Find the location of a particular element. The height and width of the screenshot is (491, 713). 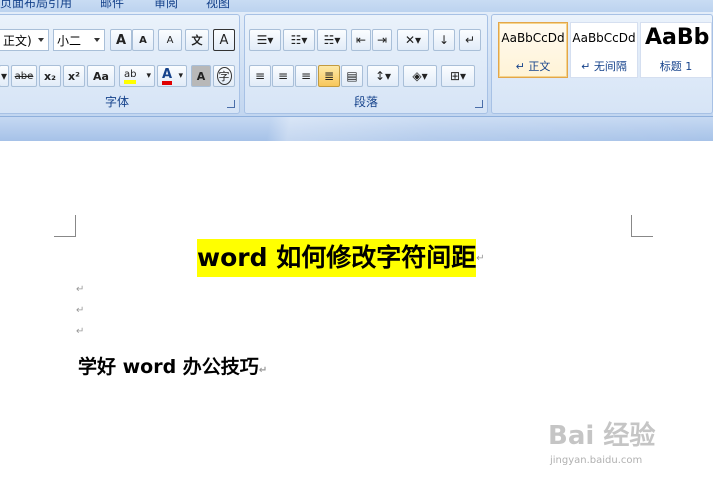

align-right-button: ≡ is located at coordinates (306, 76).